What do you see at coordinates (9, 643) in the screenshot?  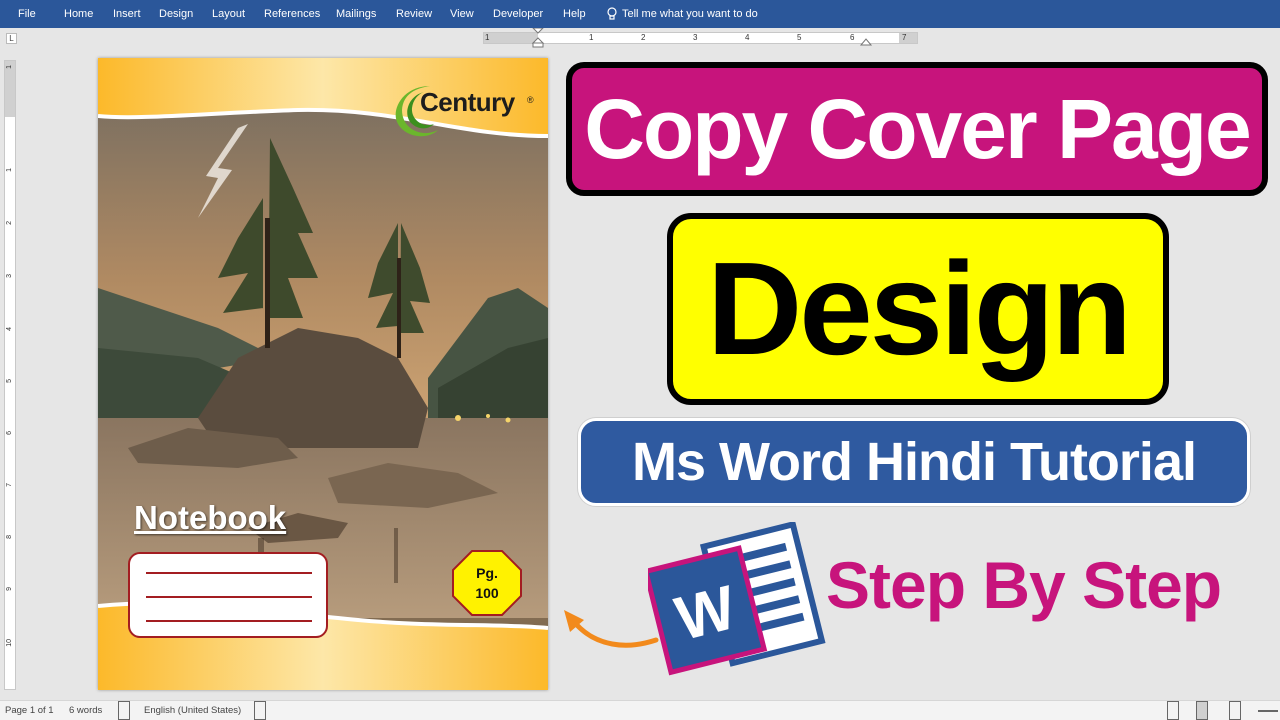 I see `ruler-label: 10` at bounding box center [9, 643].